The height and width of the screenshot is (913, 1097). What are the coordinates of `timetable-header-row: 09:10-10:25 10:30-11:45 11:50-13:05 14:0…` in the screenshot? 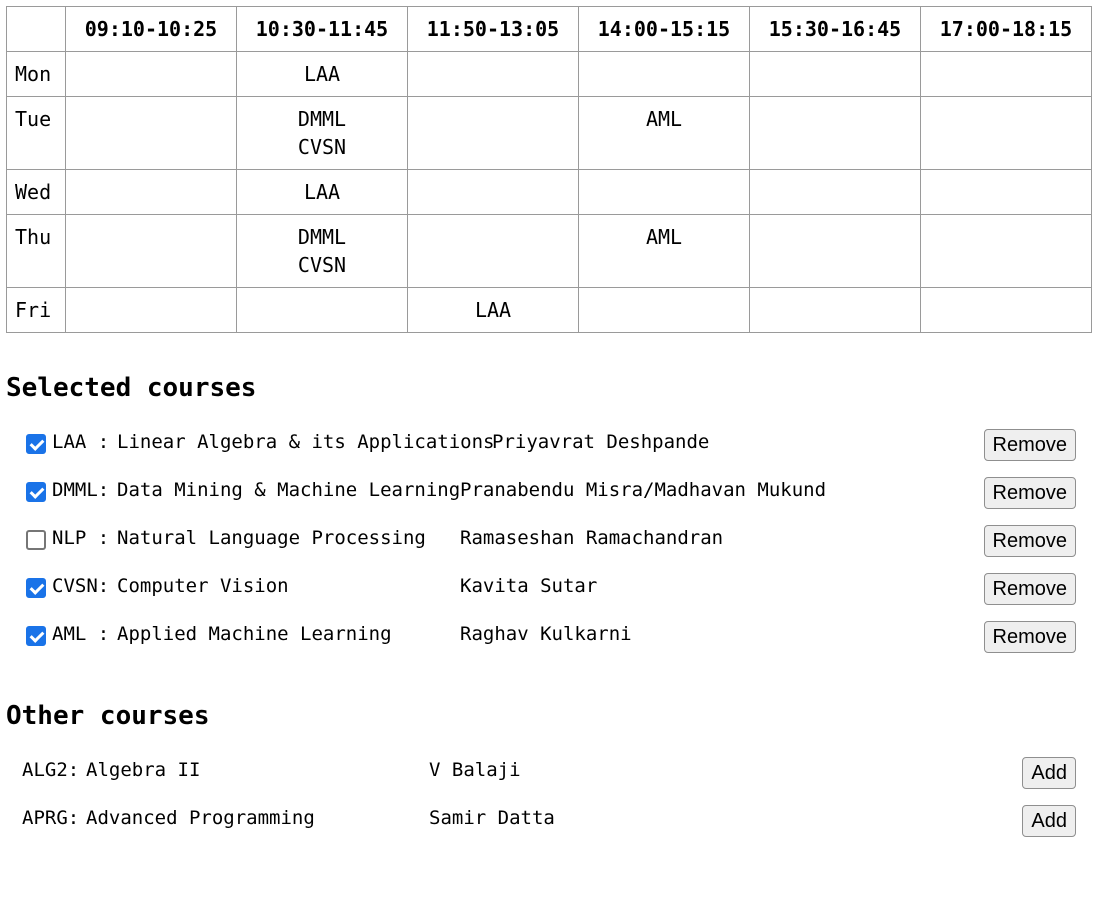 It's located at (549, 29).